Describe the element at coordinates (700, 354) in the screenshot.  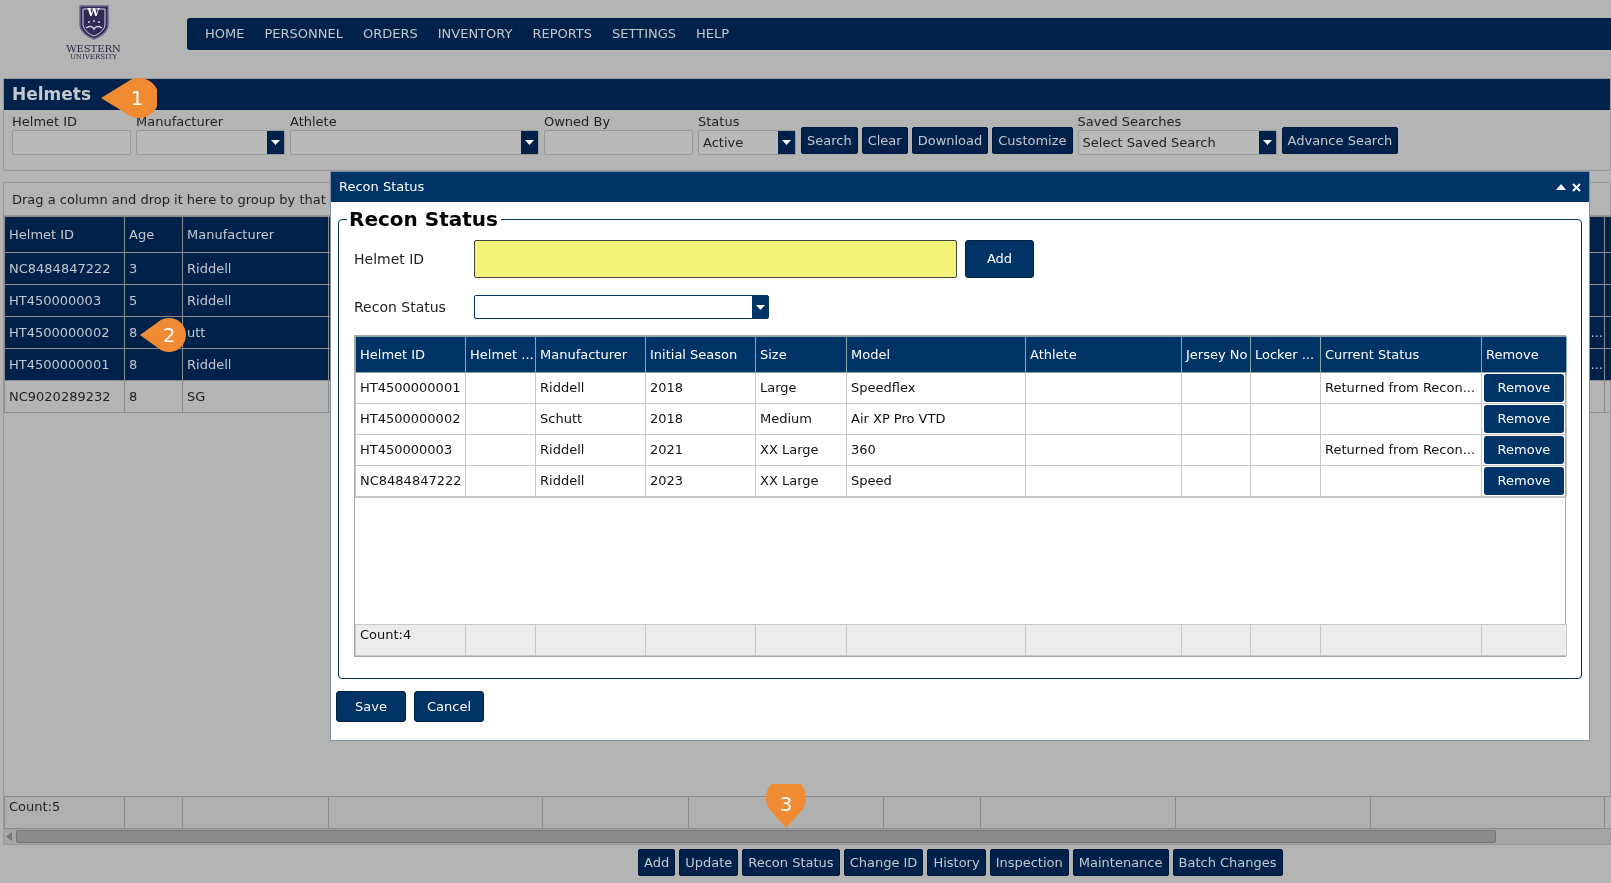
I see `column-header: Initial Season` at that location.